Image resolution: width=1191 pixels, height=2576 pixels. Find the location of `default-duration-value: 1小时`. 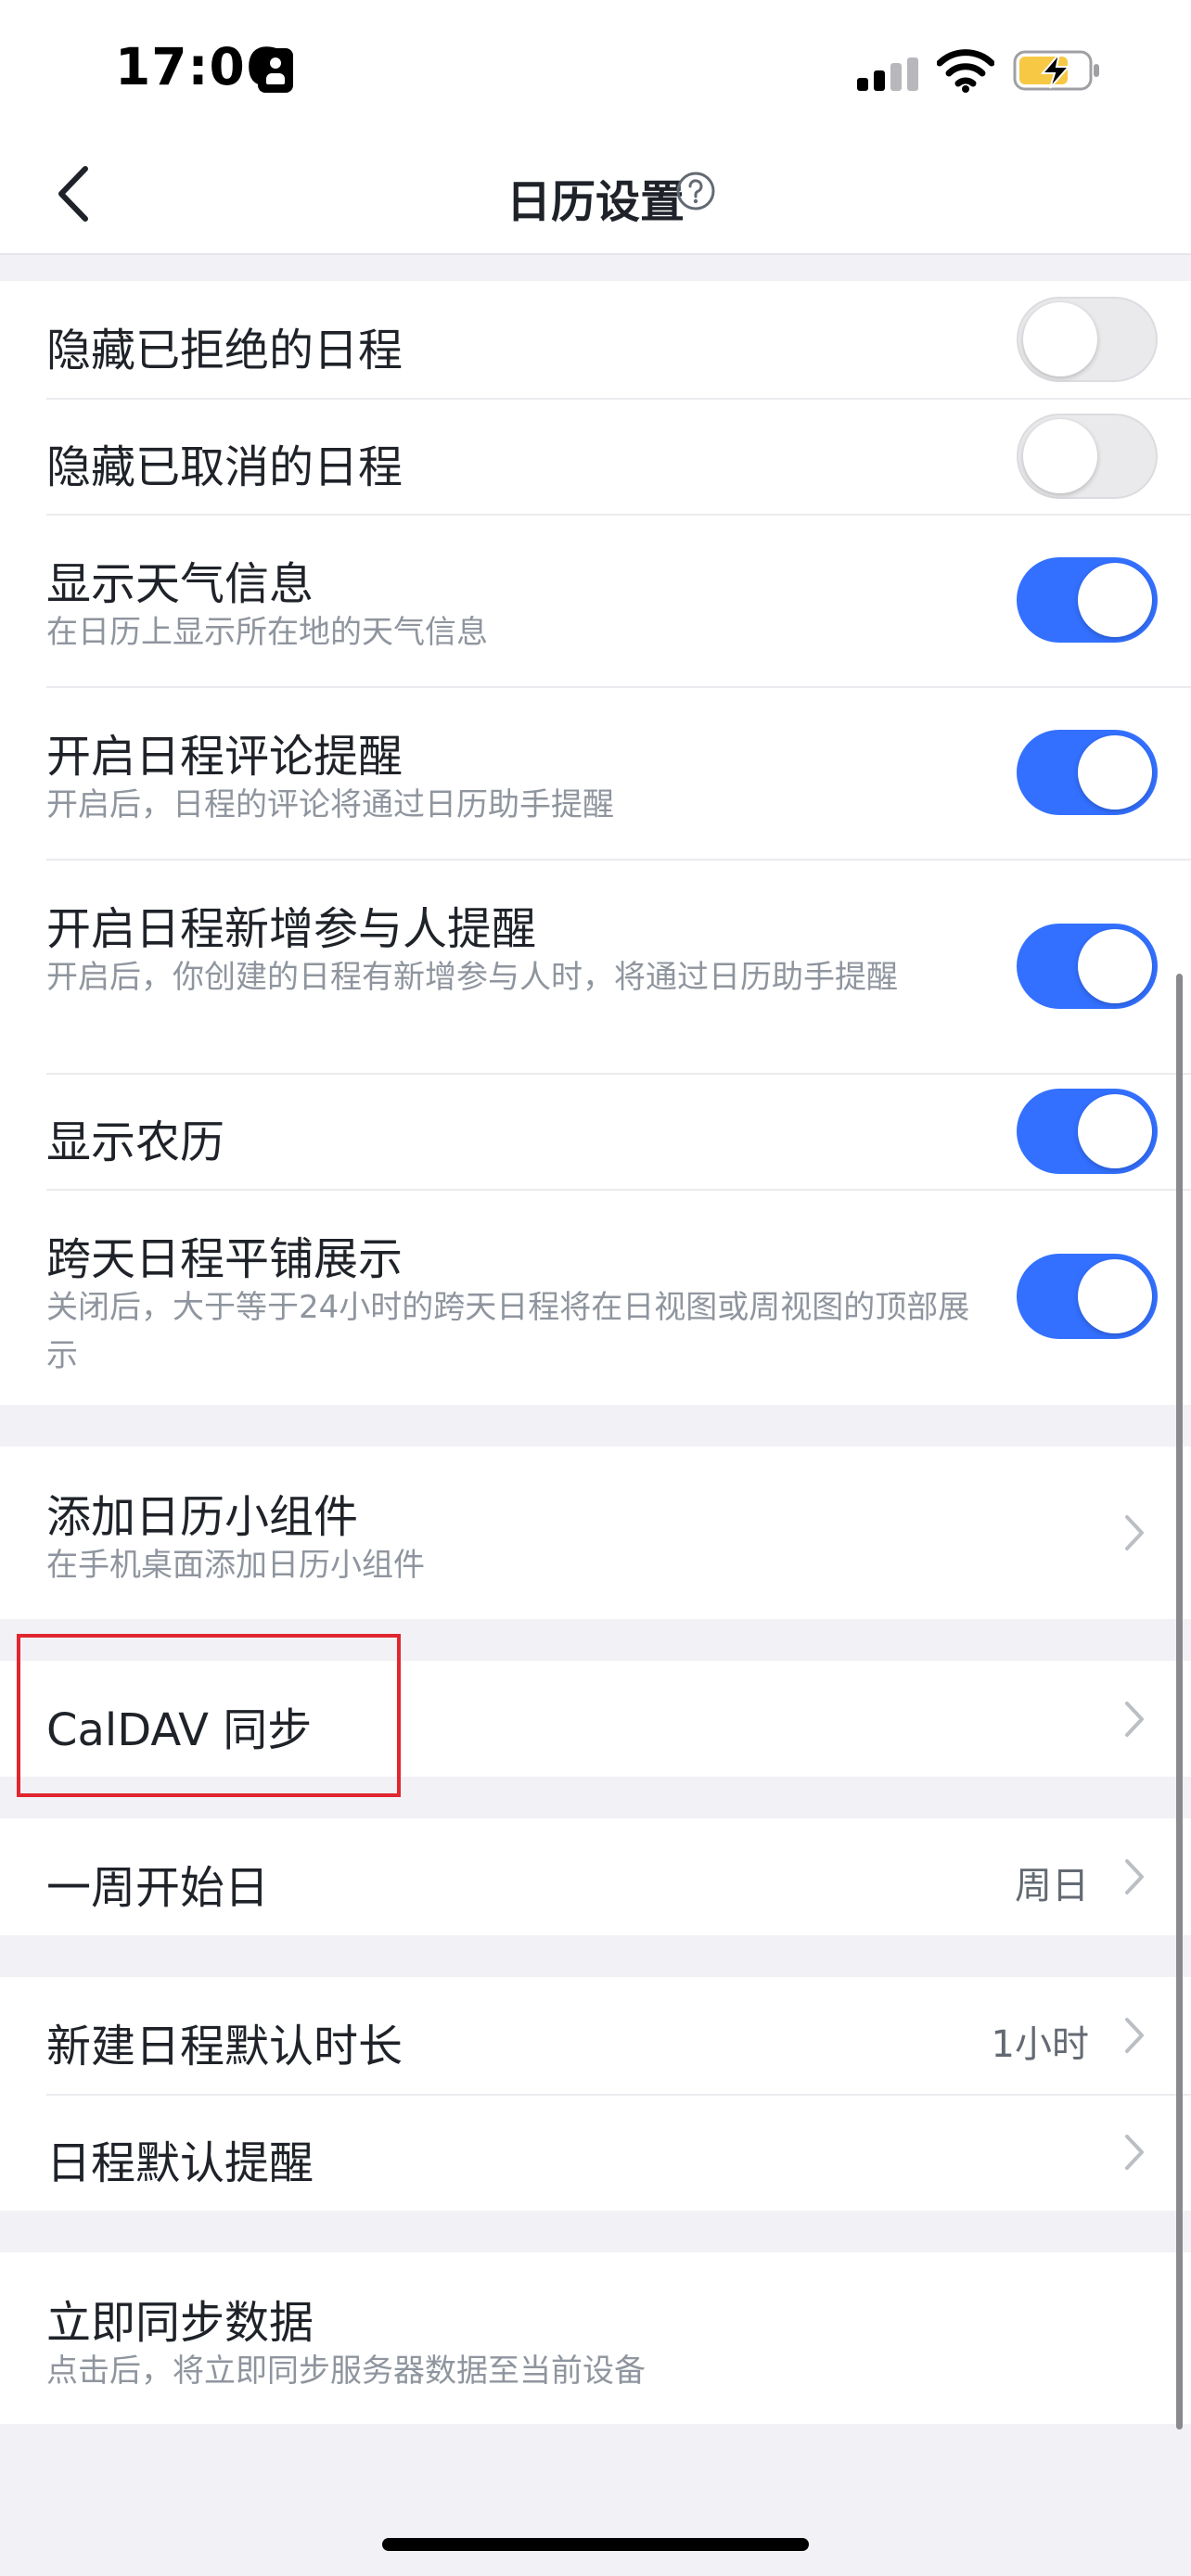

default-duration-value: 1小时 is located at coordinates (1040, 2045).